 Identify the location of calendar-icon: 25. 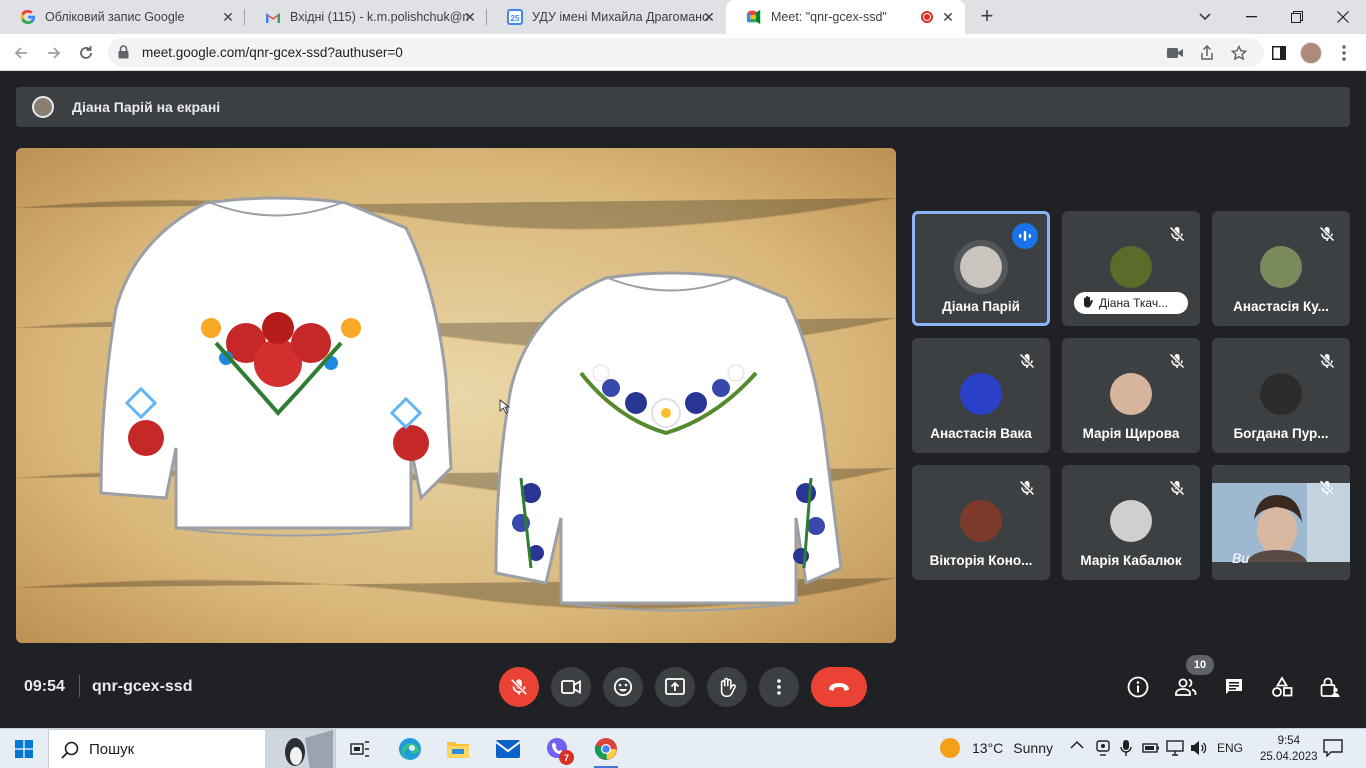
(515, 17).